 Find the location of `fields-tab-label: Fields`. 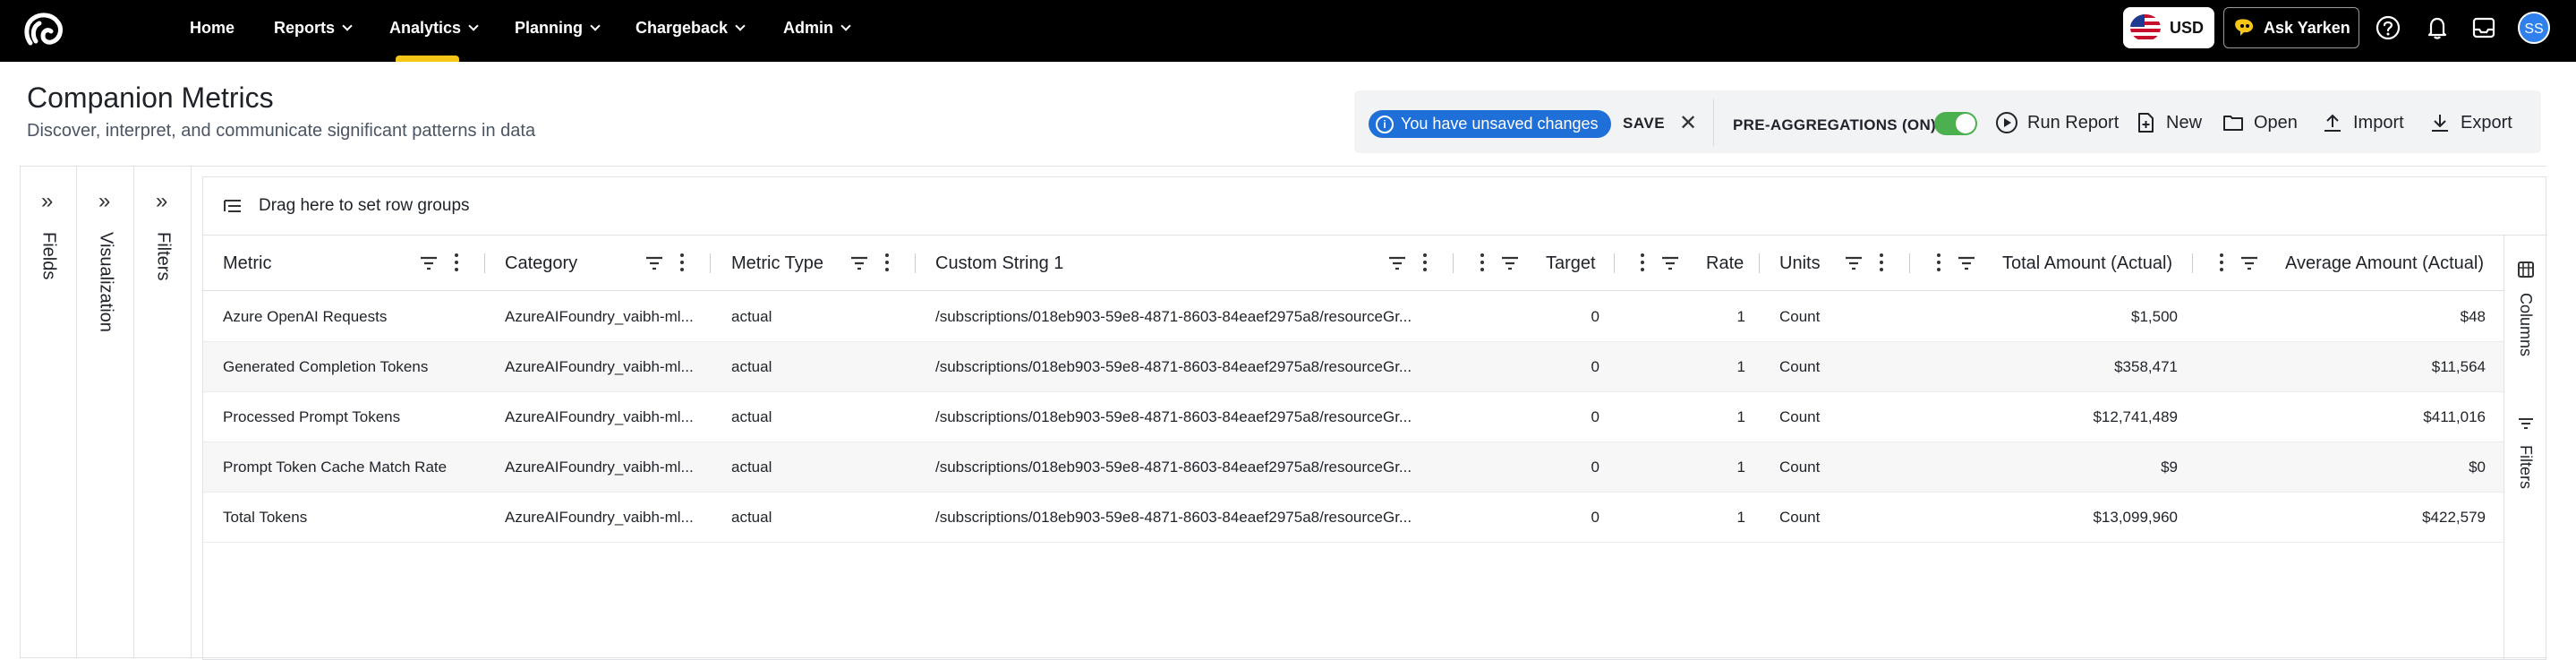

fields-tab-label: Fields is located at coordinates (48, 256).